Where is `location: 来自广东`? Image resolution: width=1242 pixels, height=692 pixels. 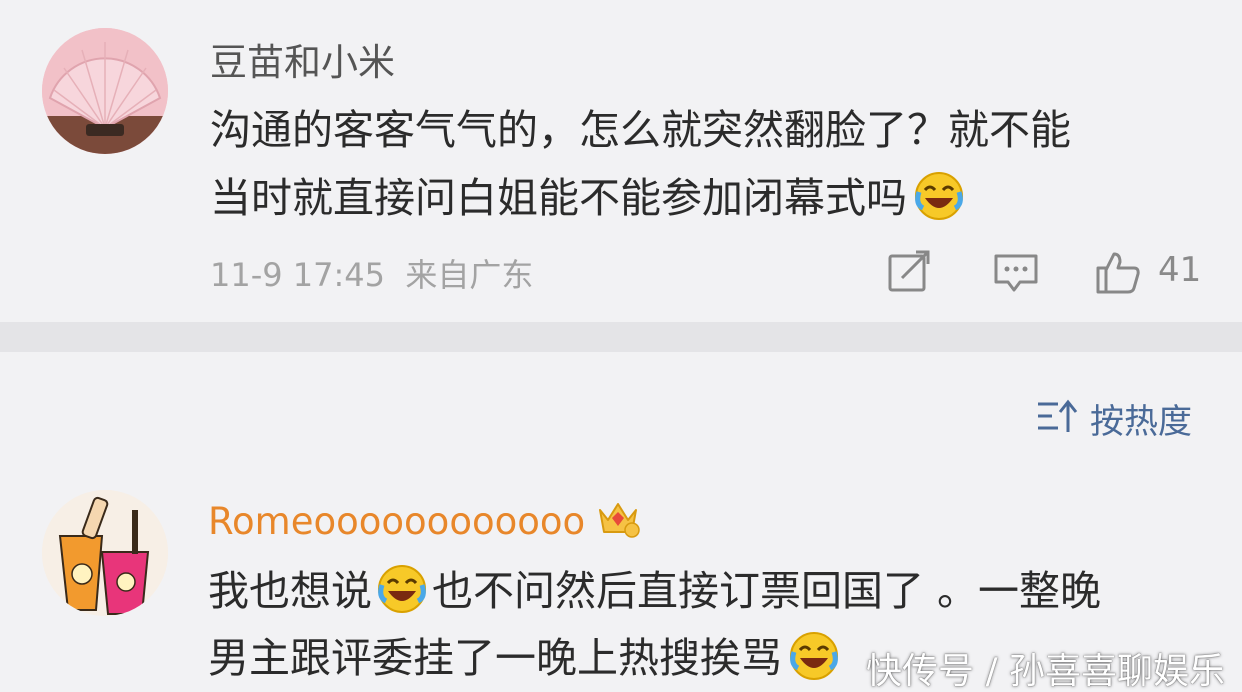
location: 来自广东 is located at coordinates (469, 275).